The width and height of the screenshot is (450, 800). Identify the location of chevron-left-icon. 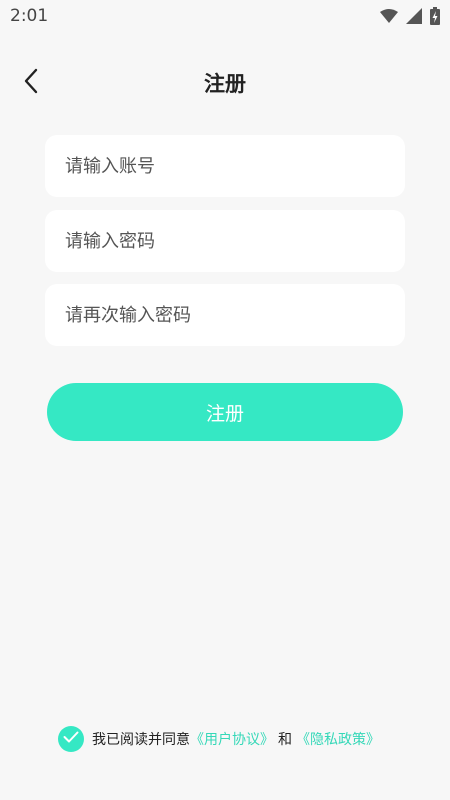
(31, 83).